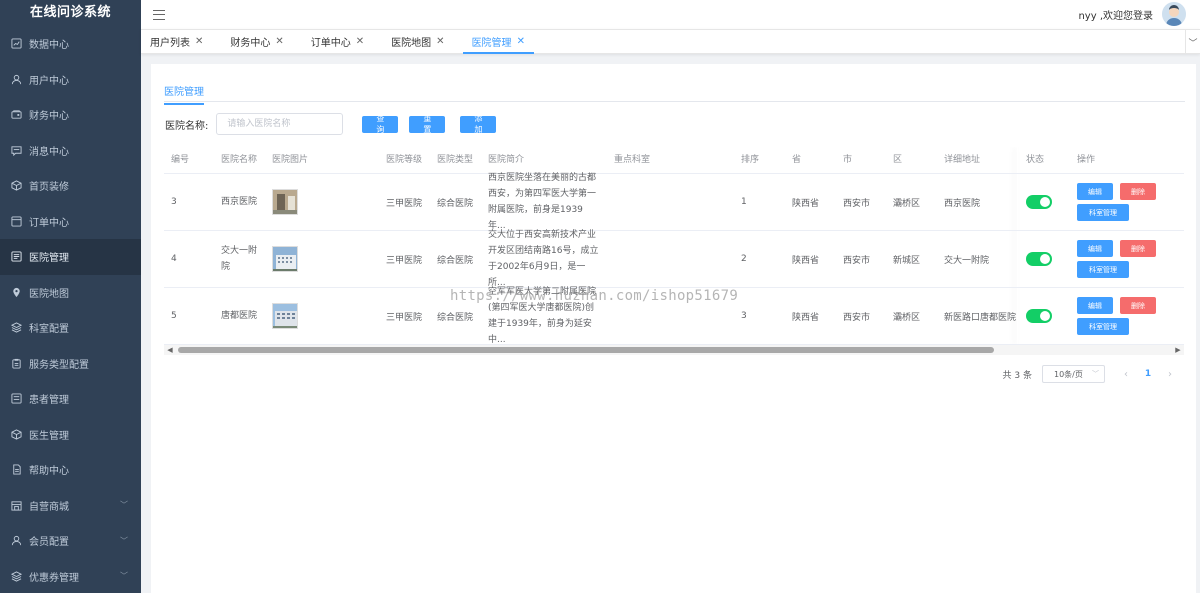 The image size is (1200, 593). I want to click on page-number: 1, so click(1148, 374).